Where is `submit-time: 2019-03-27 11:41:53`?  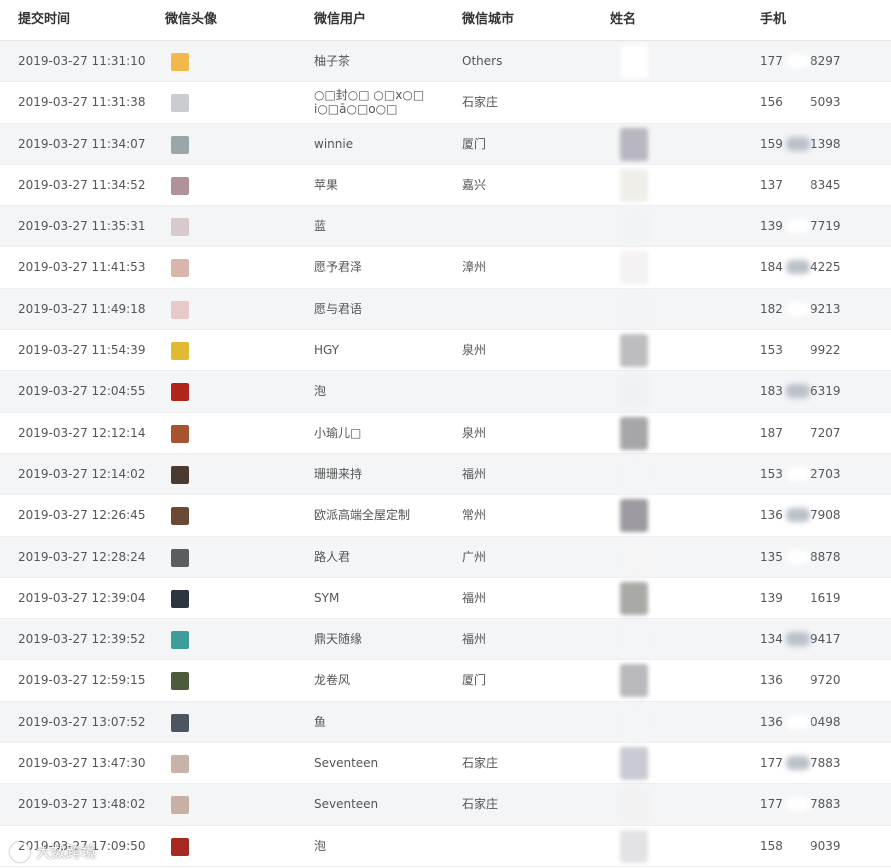
submit-time: 2019-03-27 11:41:53 is located at coordinates (82, 267).